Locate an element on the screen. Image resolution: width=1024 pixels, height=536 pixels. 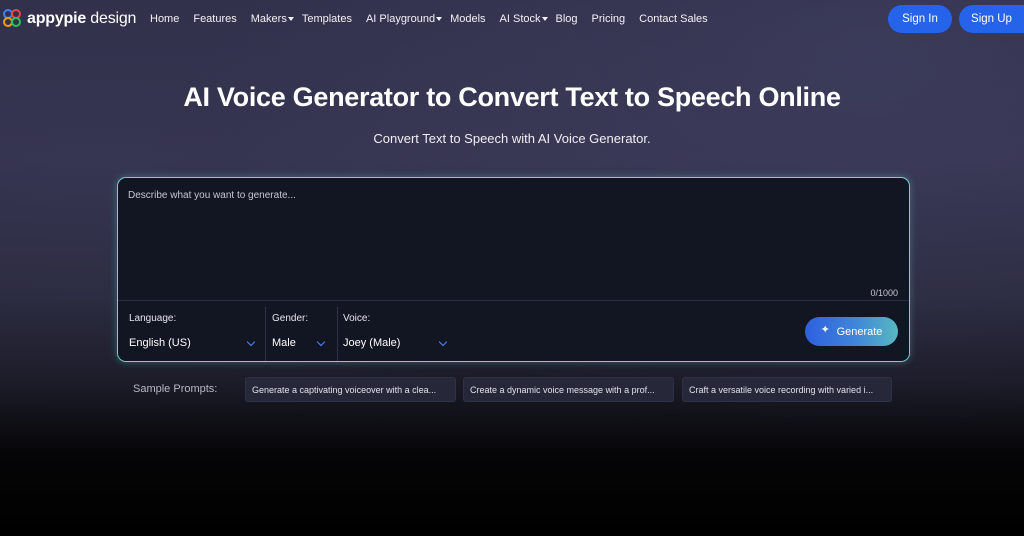
sign-up-button: Sign Up is located at coordinates (991, 19).